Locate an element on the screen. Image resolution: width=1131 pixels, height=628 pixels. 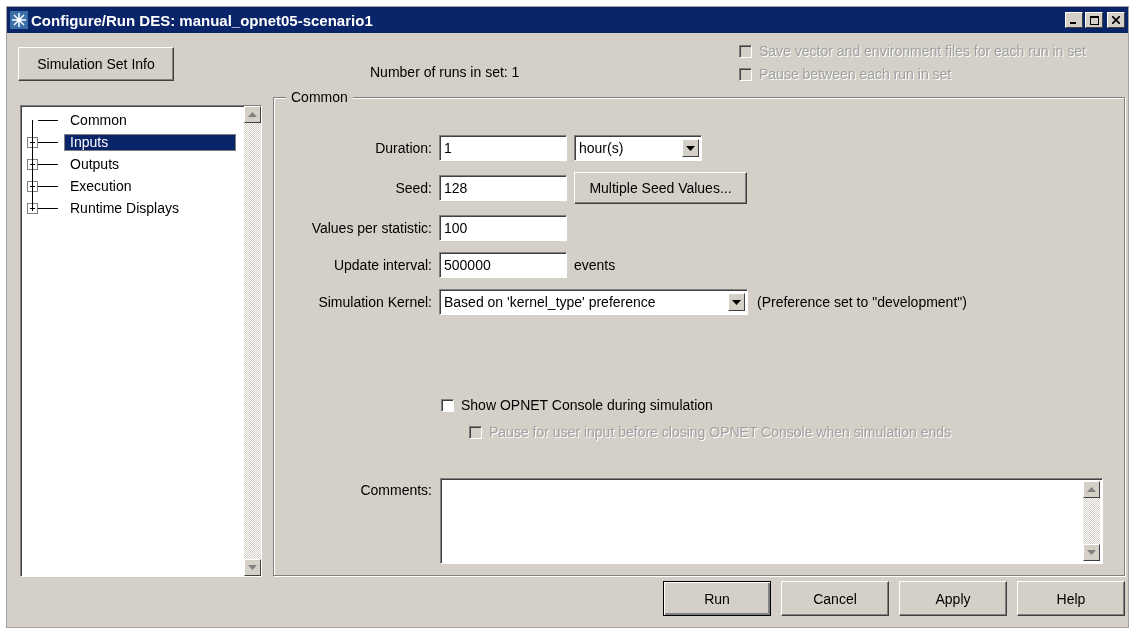
text-field: 100 is located at coordinates (503, 228).